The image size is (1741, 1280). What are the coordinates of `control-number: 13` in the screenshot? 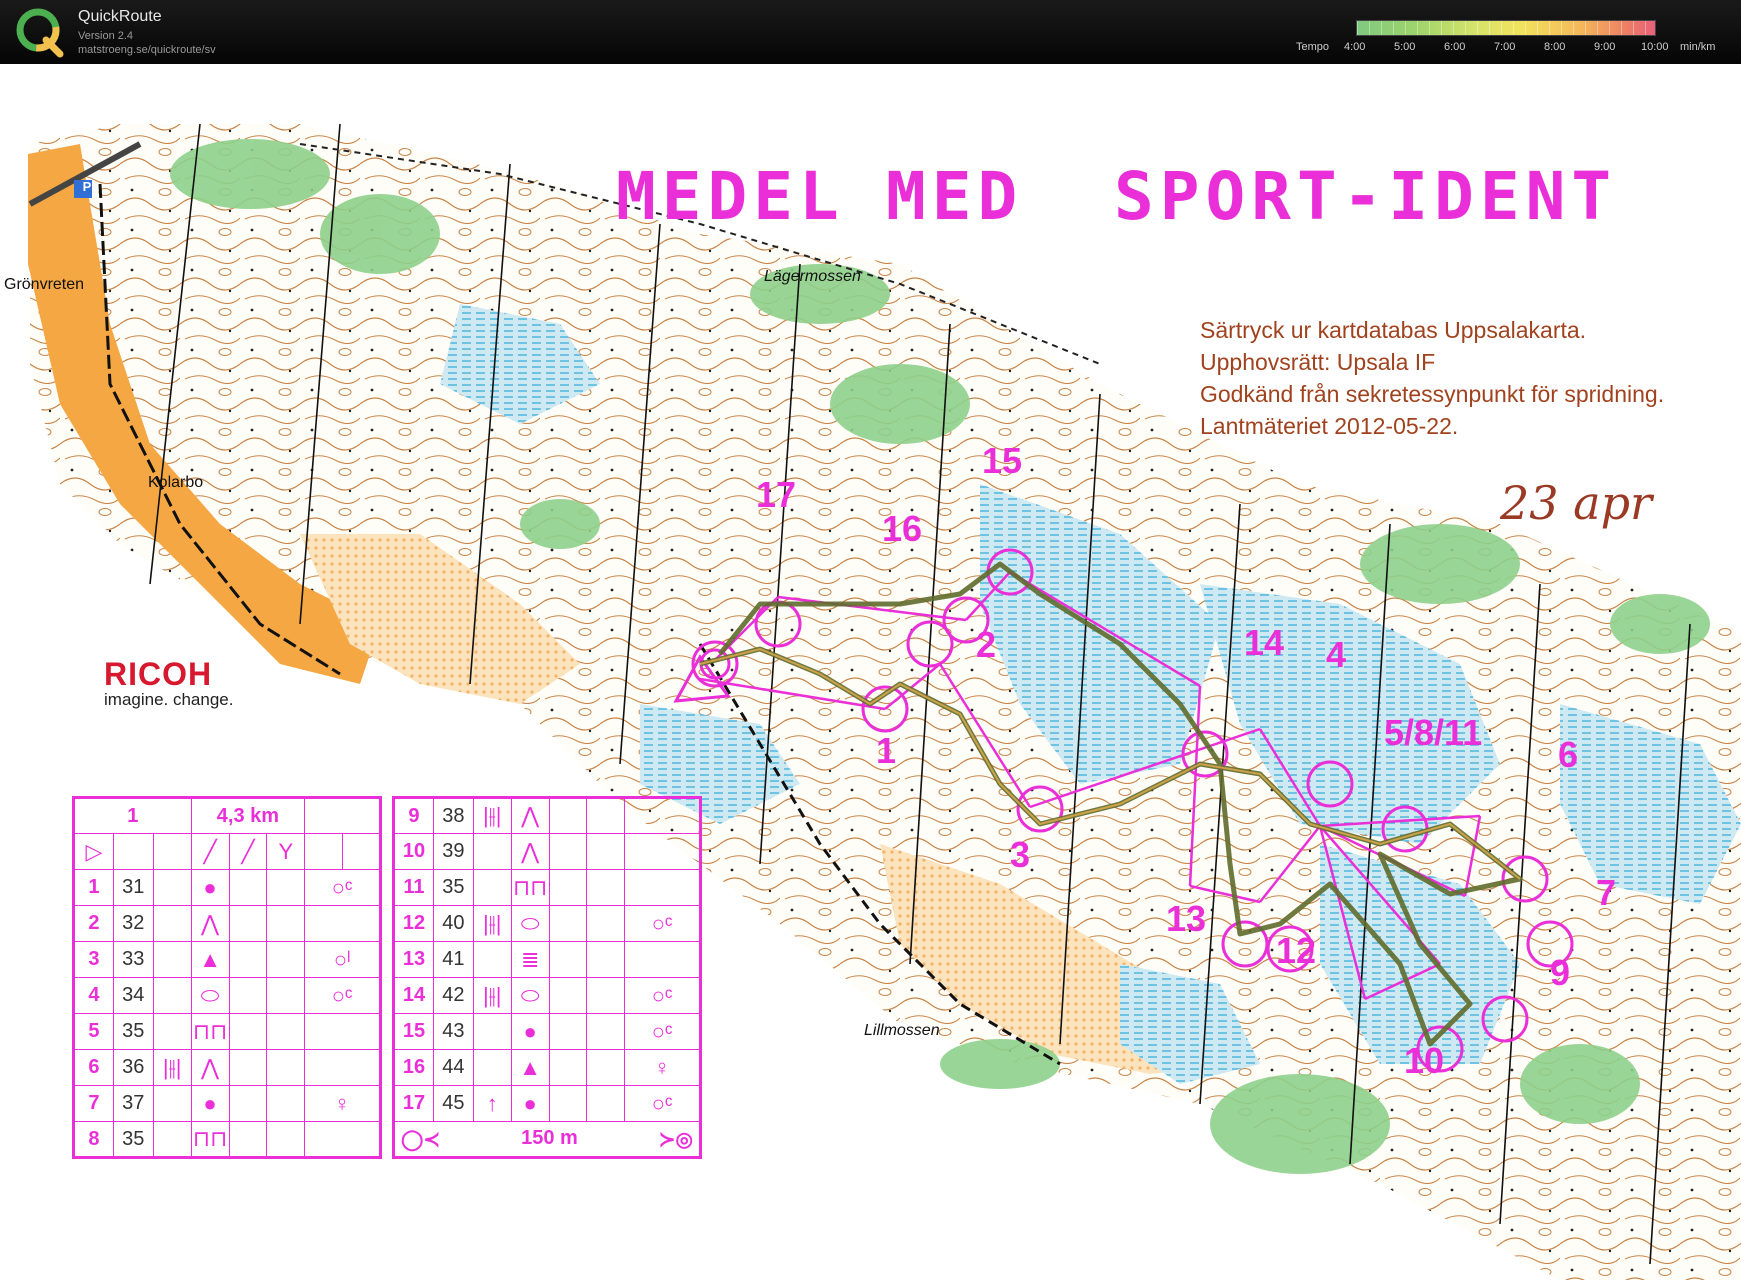 It's located at (1186, 919).